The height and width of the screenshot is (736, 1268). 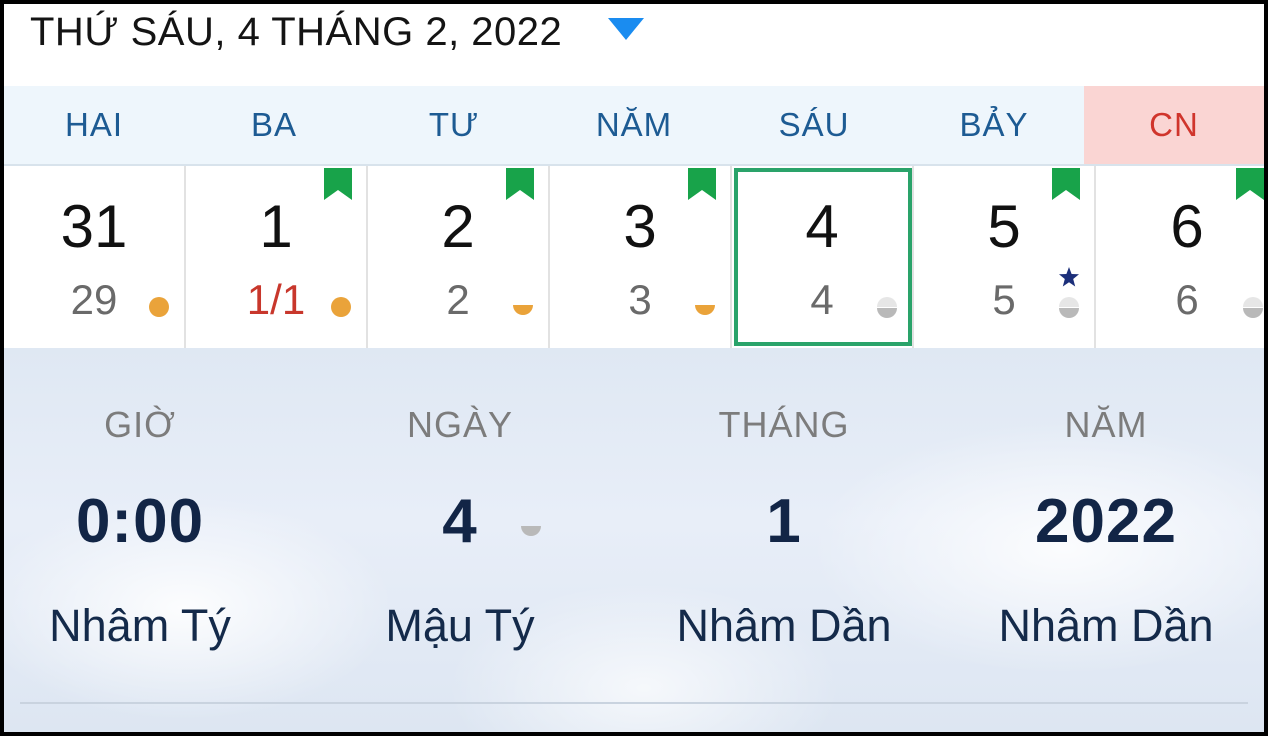 I want to click on date-title: THỨ SÁU, 4 THÁNG 2, 2022, so click(x=296, y=32).